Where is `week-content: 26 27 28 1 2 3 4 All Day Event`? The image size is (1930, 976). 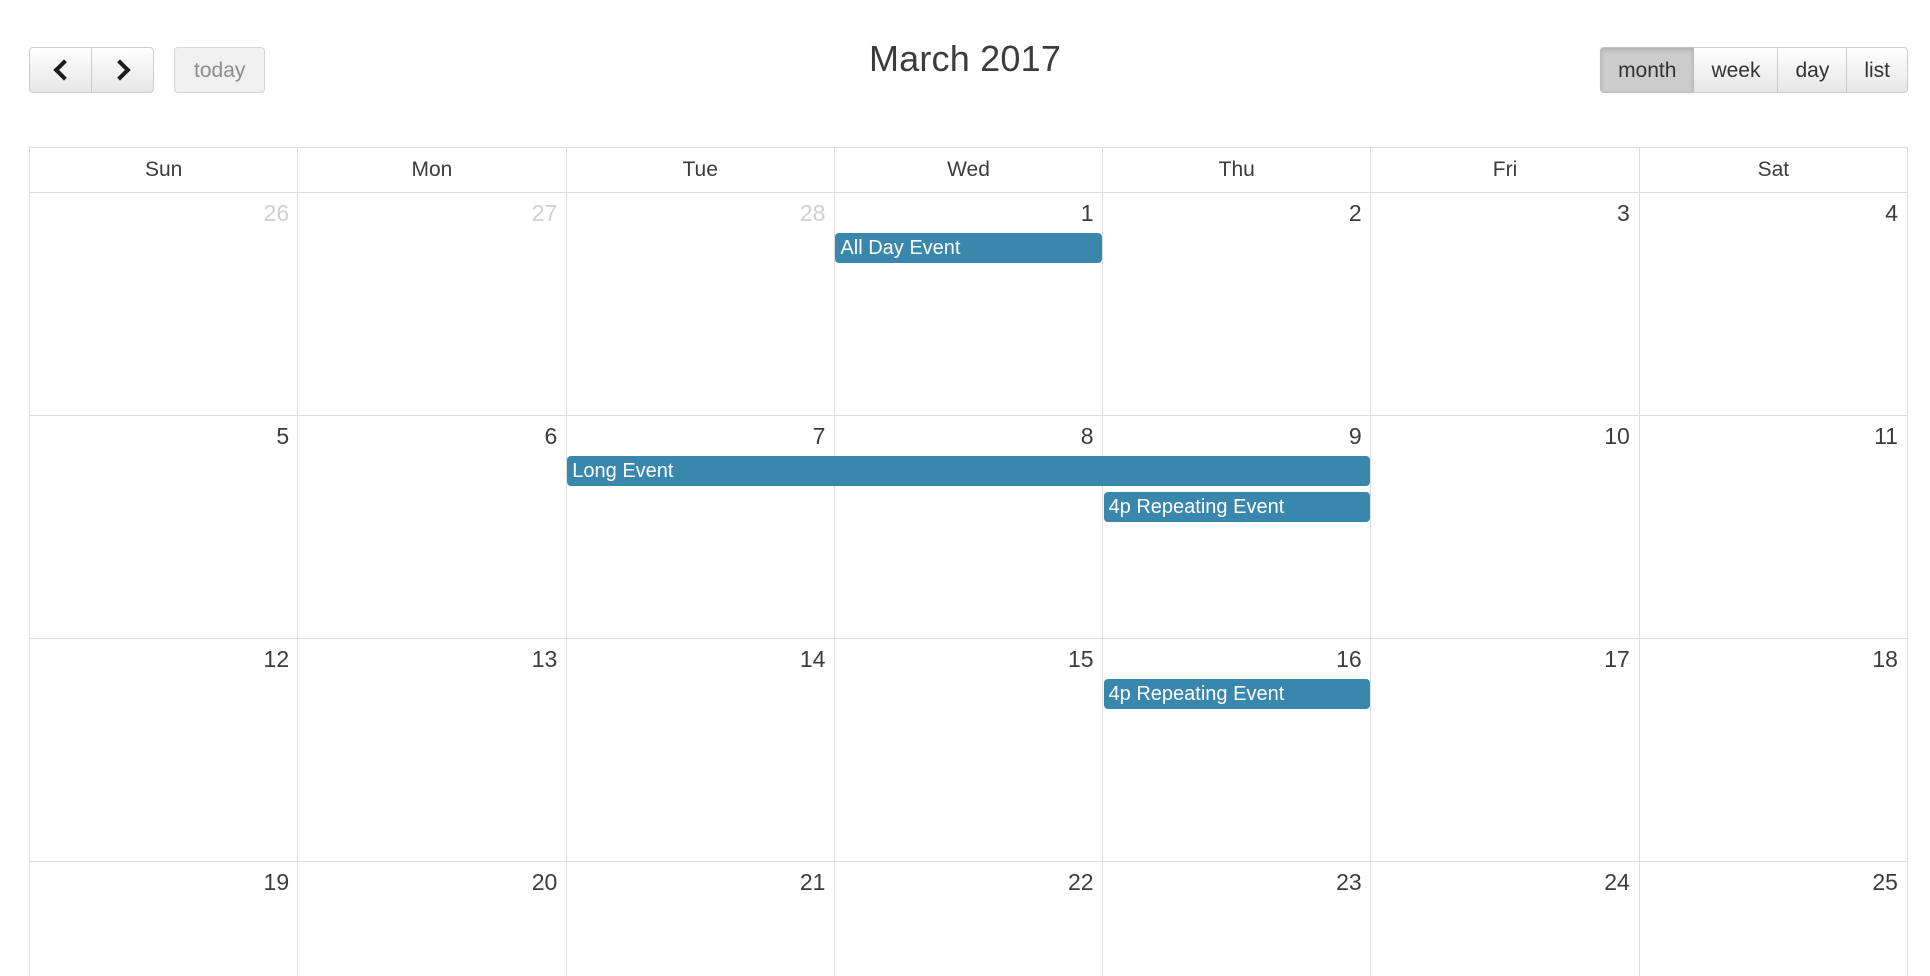 week-content: 26 27 28 1 2 3 4 All Day Event is located at coordinates (968, 232).